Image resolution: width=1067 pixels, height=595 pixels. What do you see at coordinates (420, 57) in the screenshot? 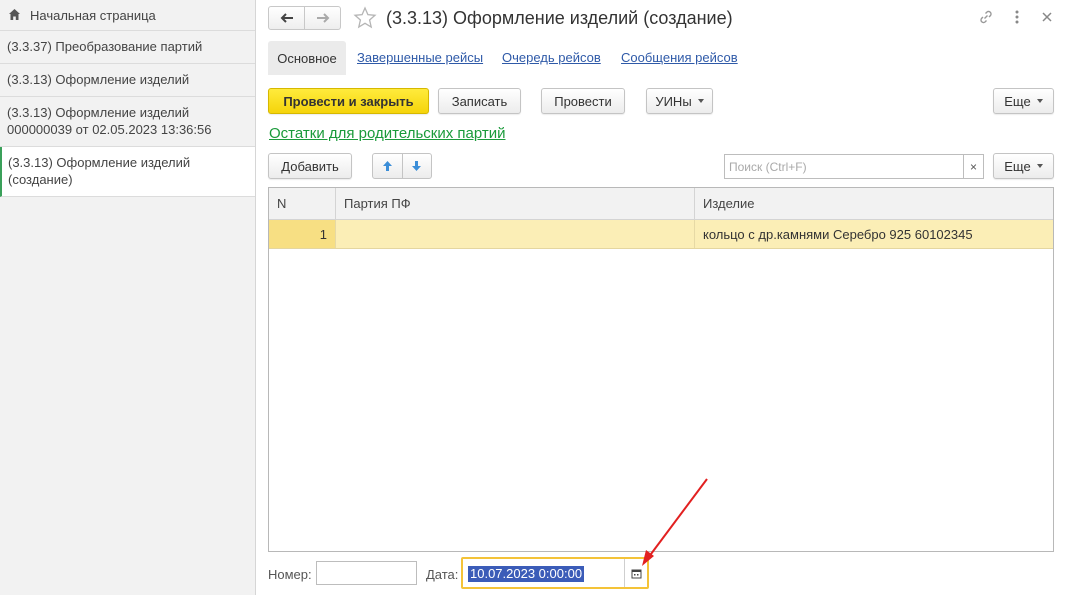
I see `tab-completed-trips: Завершенные рейсы` at bounding box center [420, 57].